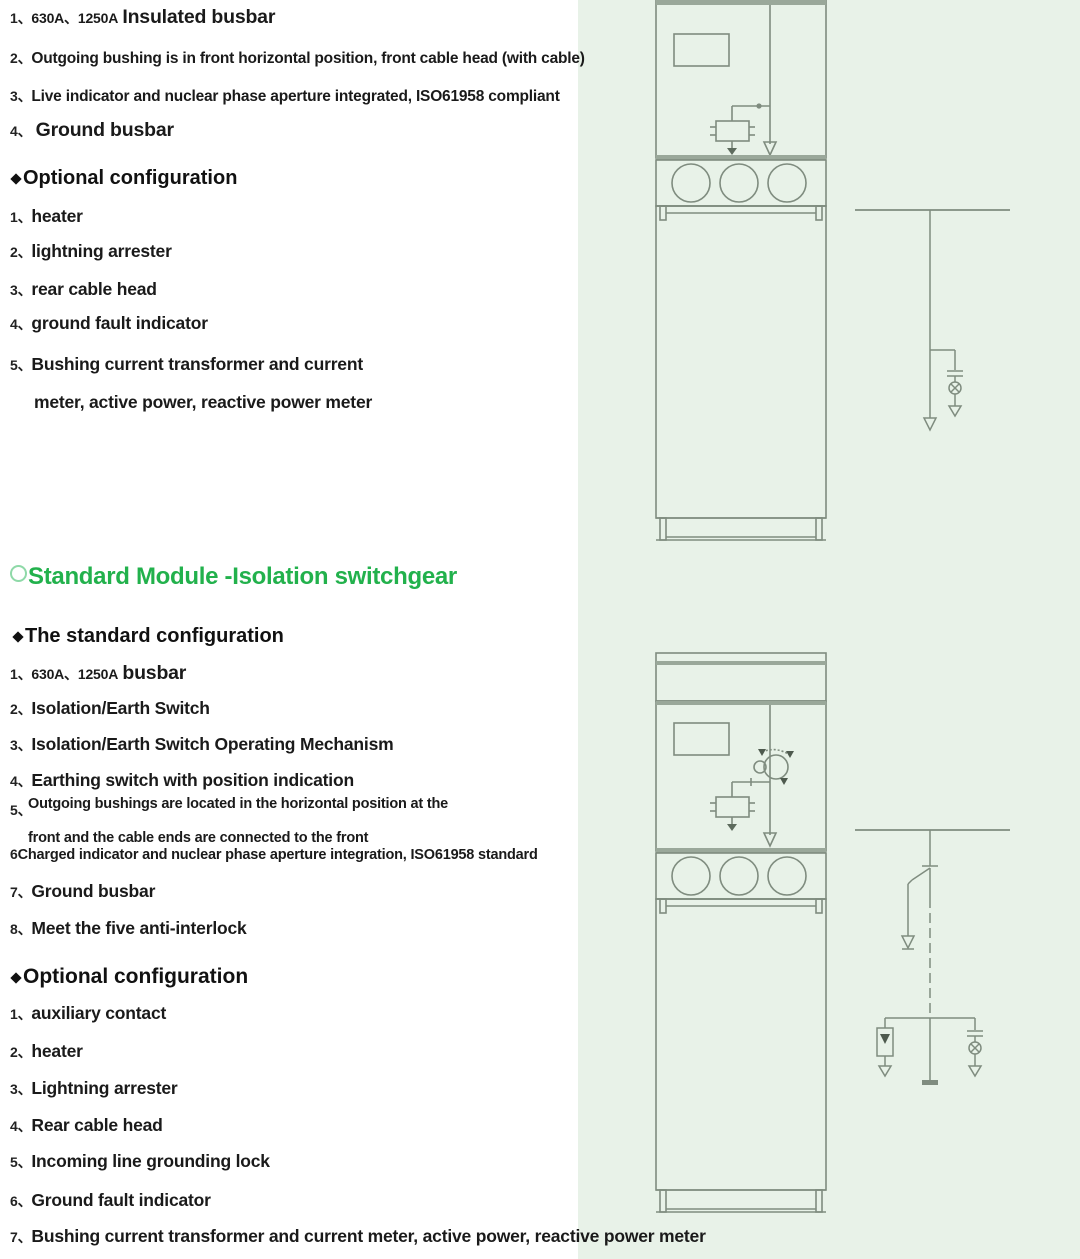 This screenshot has width=1080, height=1259. What do you see at coordinates (99, 1013) in the screenshot?
I see `list-item-label: auxiliary contact` at bounding box center [99, 1013].